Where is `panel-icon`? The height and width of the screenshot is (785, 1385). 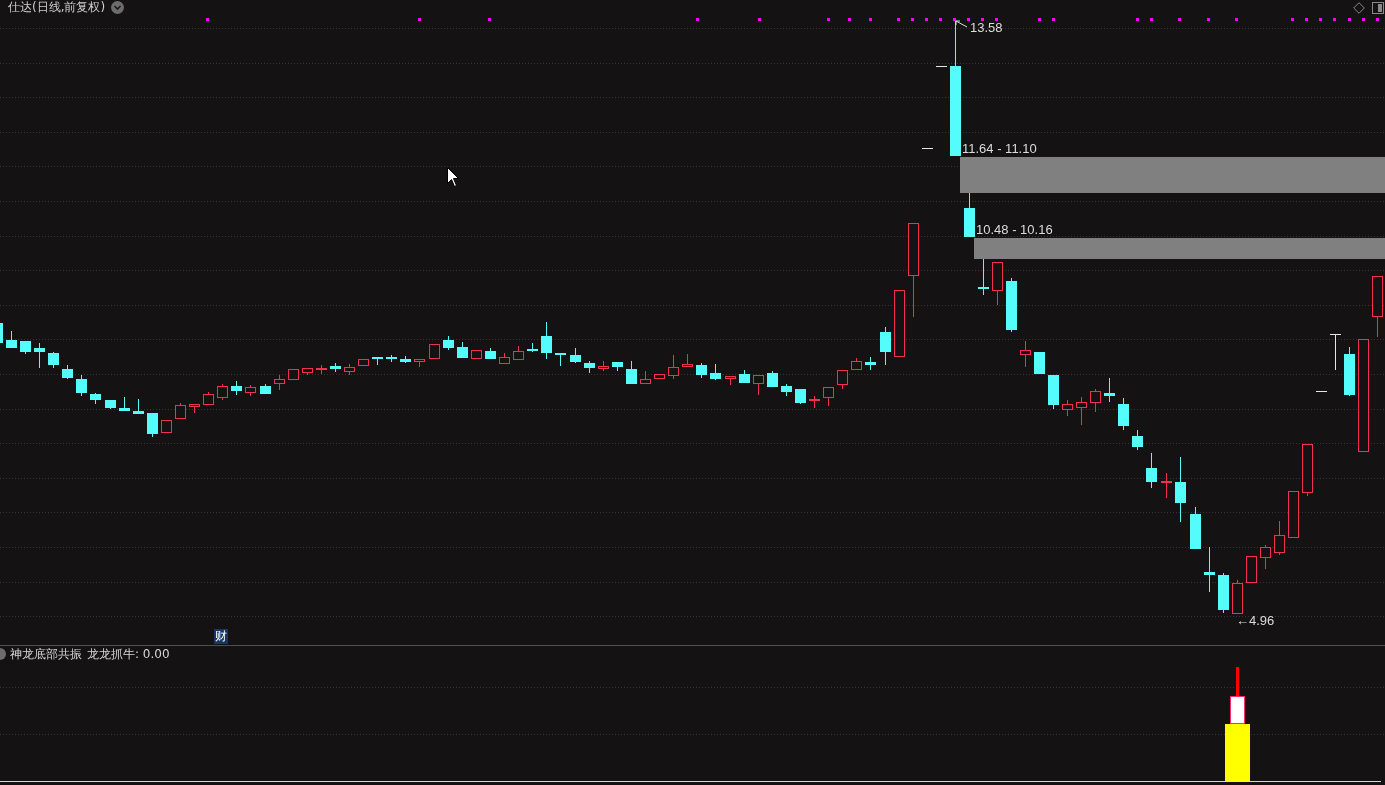
panel-icon is located at coordinates (1378, 8).